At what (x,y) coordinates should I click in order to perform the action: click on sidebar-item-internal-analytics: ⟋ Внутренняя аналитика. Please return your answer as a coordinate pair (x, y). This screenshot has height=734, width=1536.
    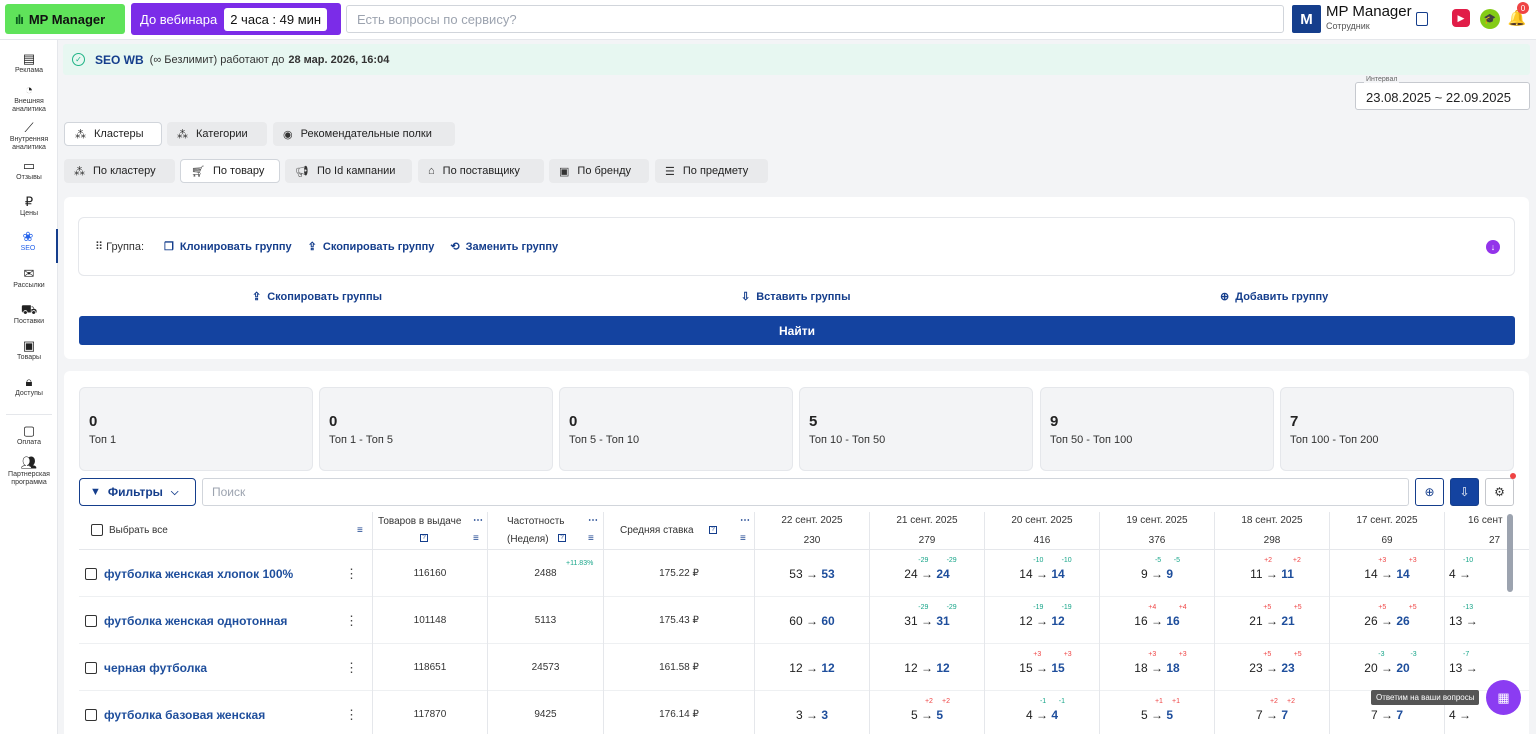
    Looking at the image, I should click on (29, 136).